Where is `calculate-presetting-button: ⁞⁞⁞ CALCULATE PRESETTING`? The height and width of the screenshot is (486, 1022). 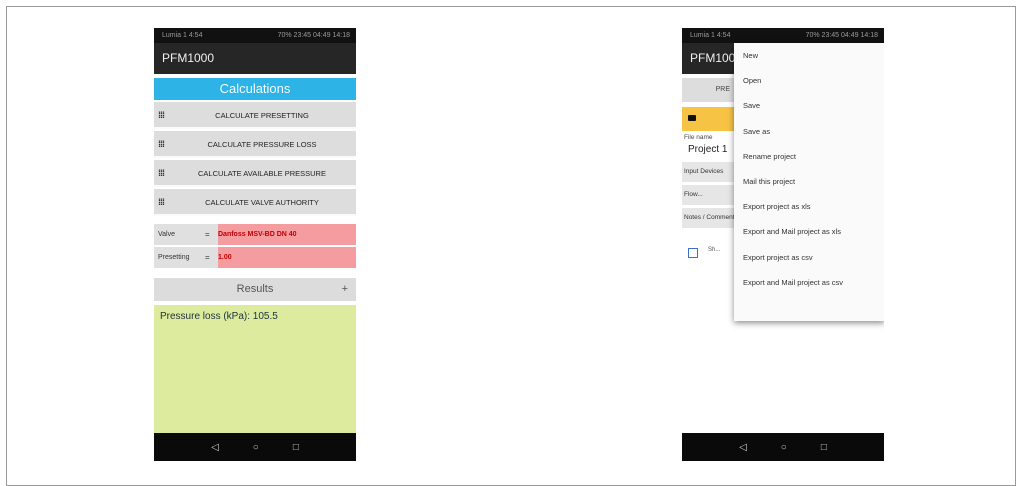 calculate-presetting-button: ⁞⁞⁞ CALCULATE PRESETTING is located at coordinates (255, 115).